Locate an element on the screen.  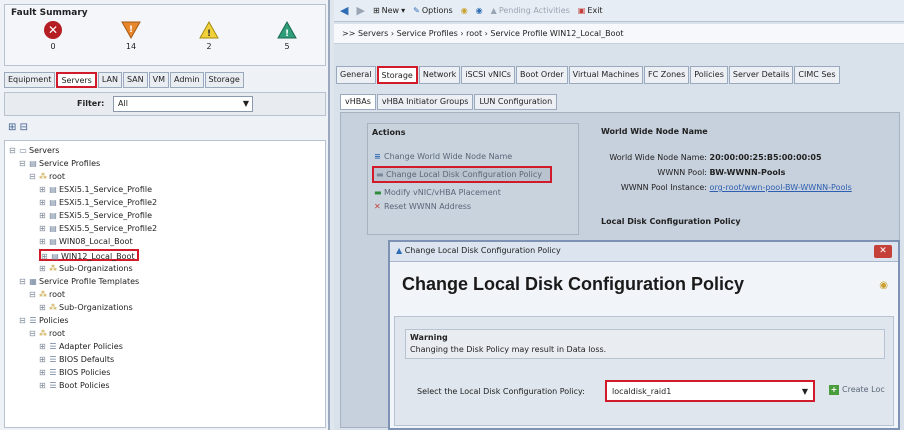
tree-node: ⊞ ▤ ESXi5.5_Service_Profile is located at coordinates (95, 216).